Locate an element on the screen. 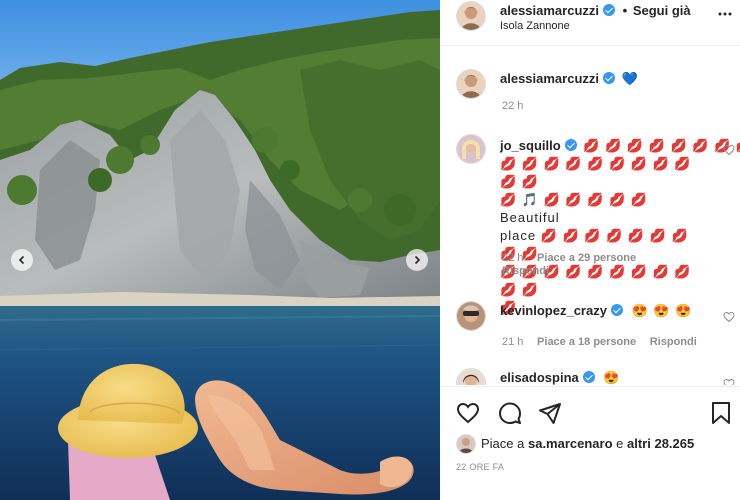 This screenshot has height=500, width=740. carousel-next-button is located at coordinates (417, 260).